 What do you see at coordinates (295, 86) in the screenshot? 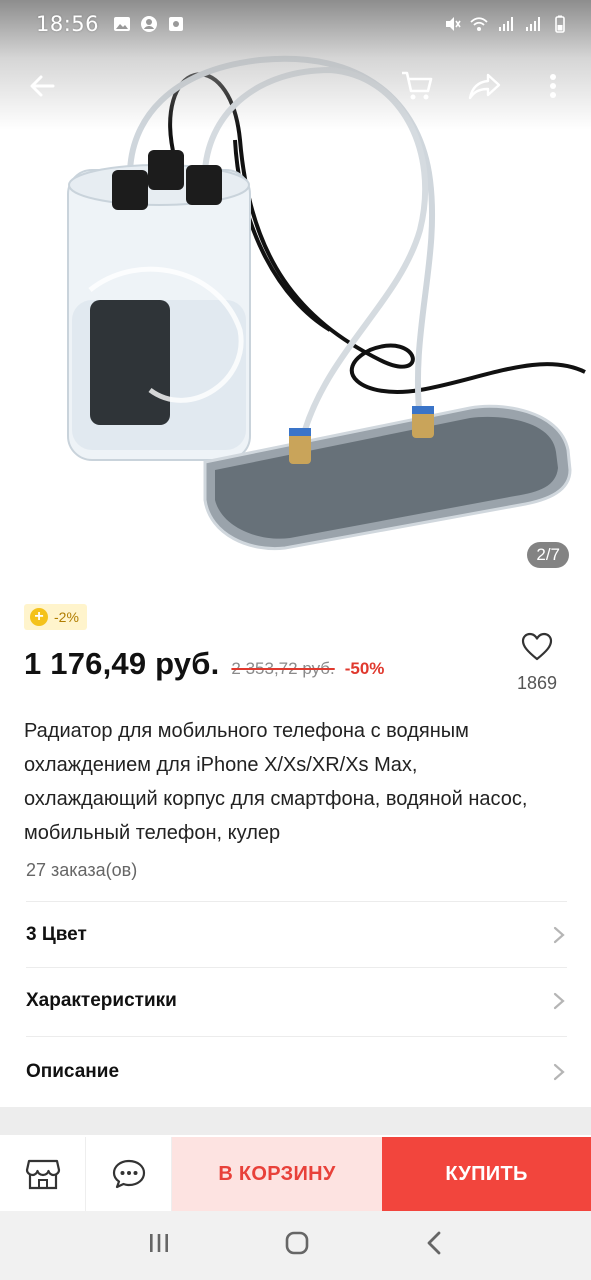
I see `top-navigation` at bounding box center [295, 86].